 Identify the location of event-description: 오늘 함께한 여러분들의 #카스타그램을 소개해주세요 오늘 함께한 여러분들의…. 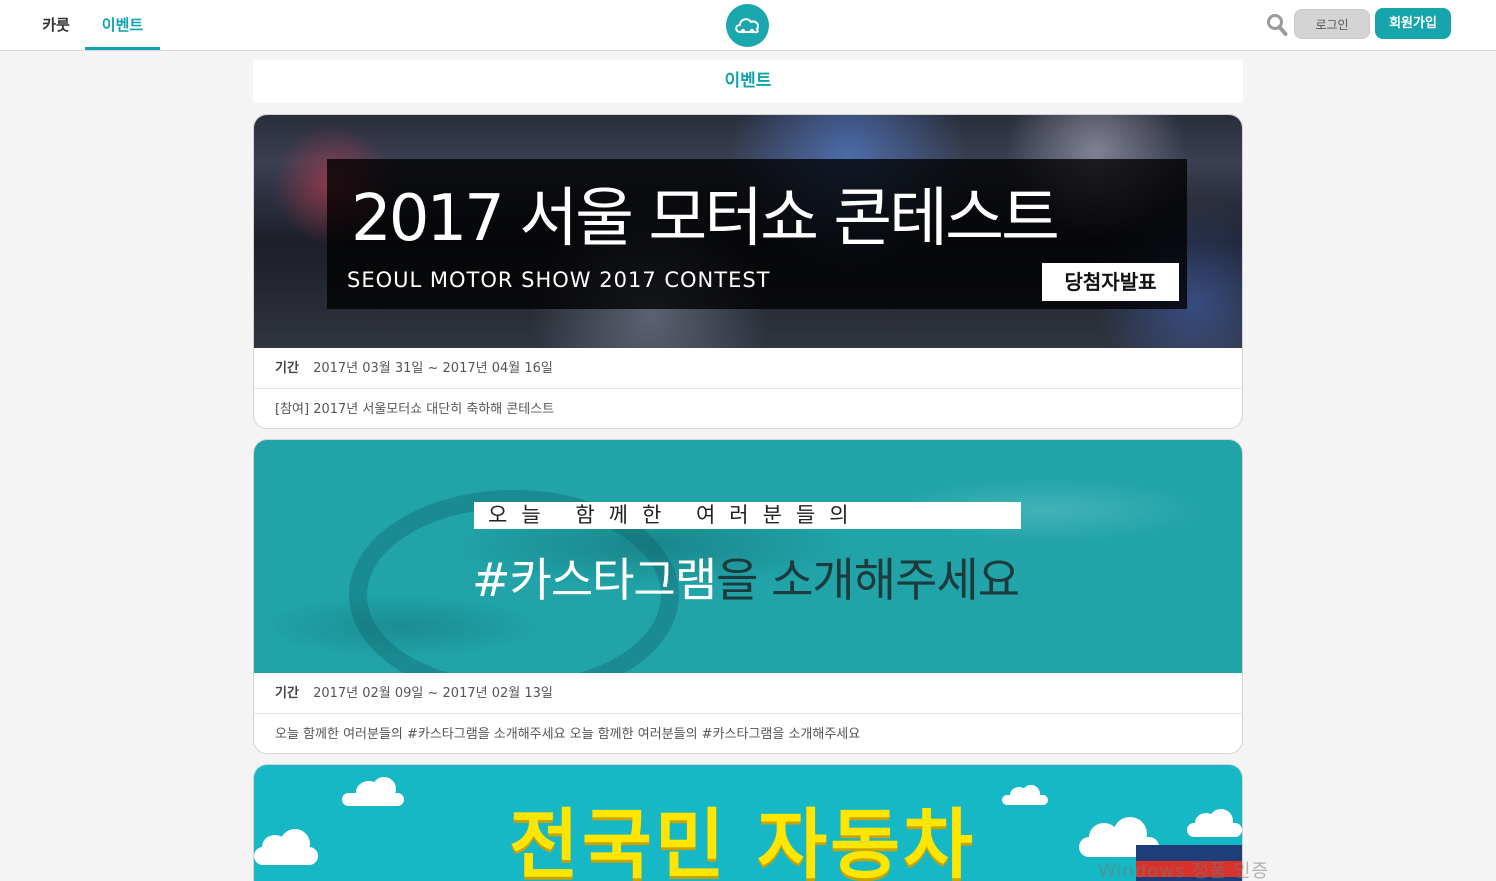
(748, 733).